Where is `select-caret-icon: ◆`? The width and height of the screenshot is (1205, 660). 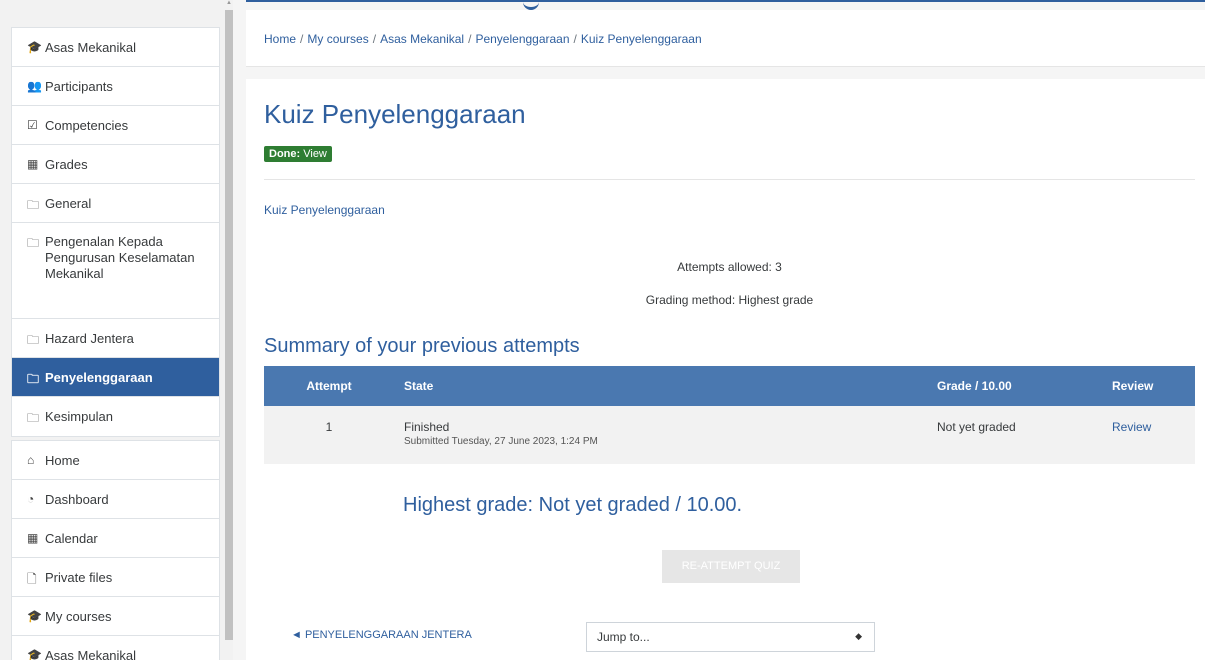
select-caret-icon: ◆ is located at coordinates (858, 636).